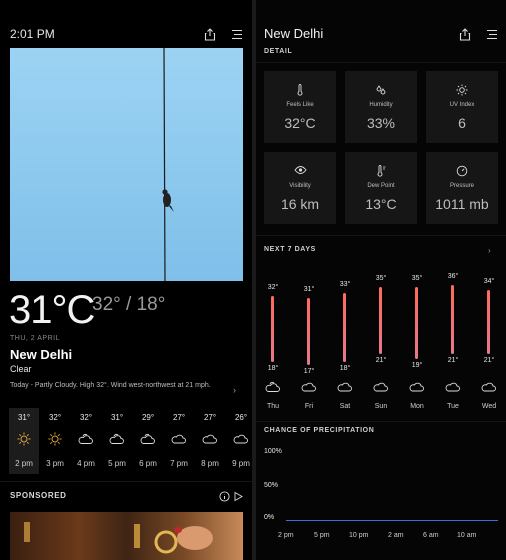 This screenshot has height=560, width=506. What do you see at coordinates (126, 536) in the screenshot?
I see `ad-image` at bounding box center [126, 536].